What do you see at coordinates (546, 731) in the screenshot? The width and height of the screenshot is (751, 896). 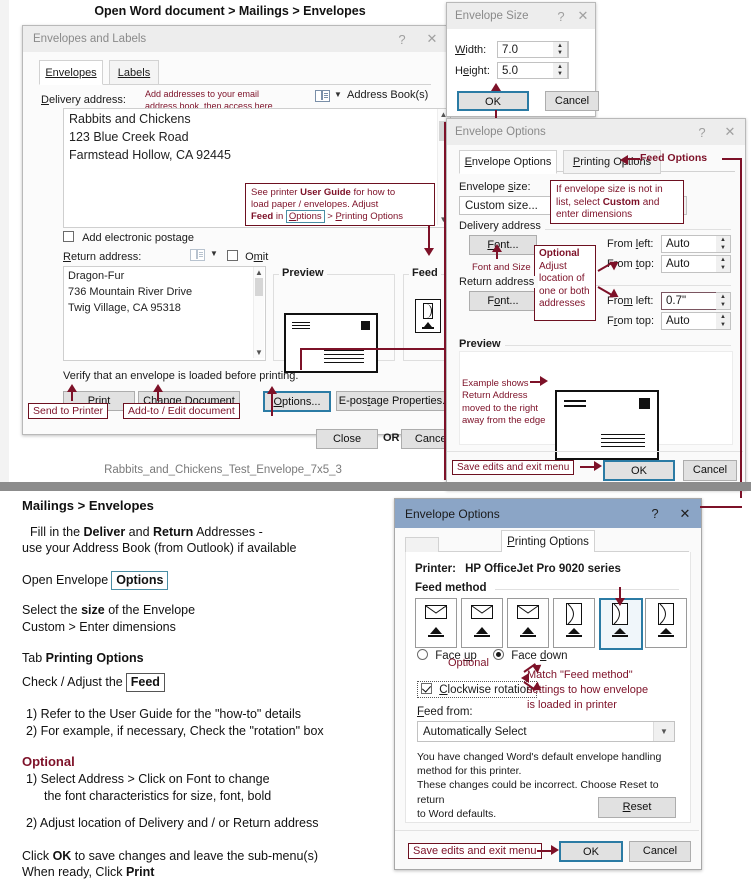 I see `feed-from-combo: Automatically Select ▼` at bounding box center [546, 731].